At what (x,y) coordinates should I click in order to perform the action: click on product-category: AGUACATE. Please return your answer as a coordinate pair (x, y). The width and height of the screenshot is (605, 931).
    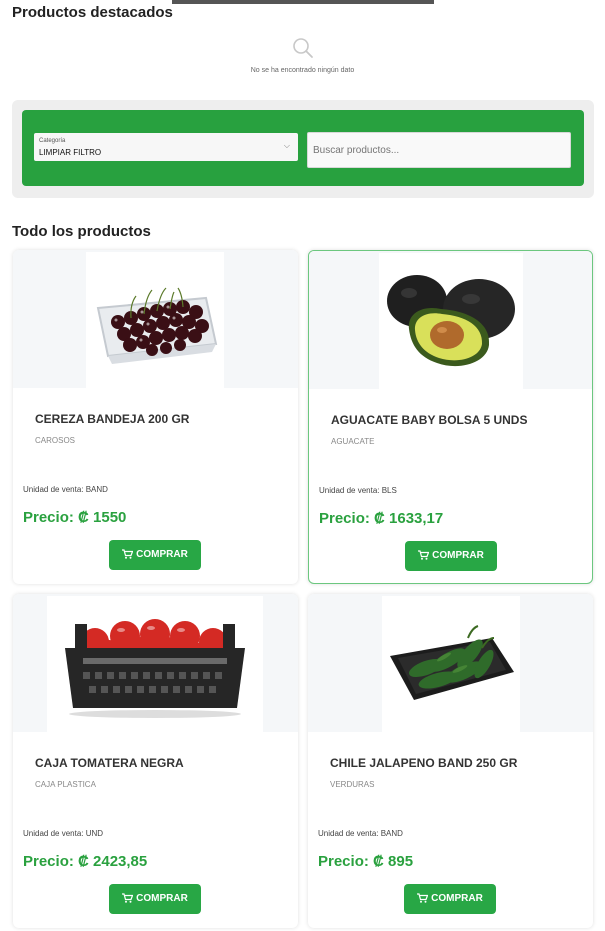
    Looking at the image, I should click on (353, 441).